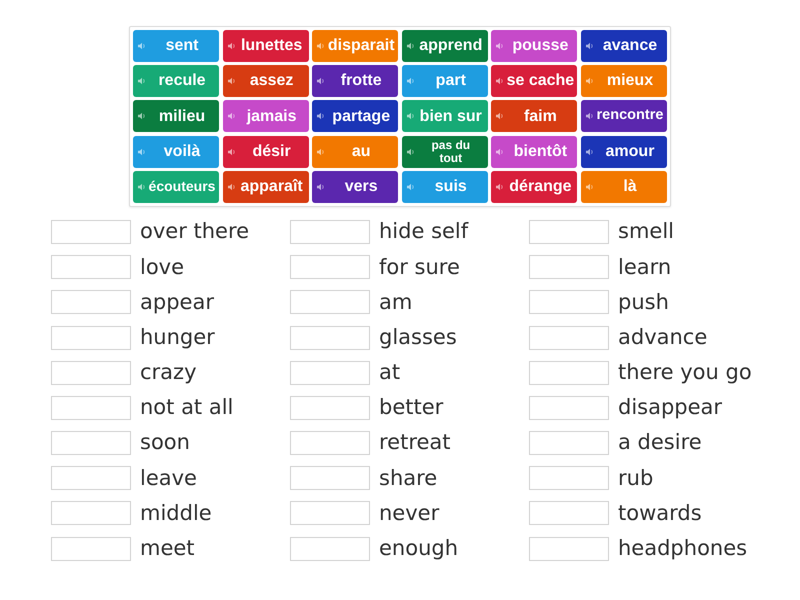 The image size is (800, 600). Describe the element at coordinates (534, 152) in the screenshot. I see `word-tile: bientôt` at that location.